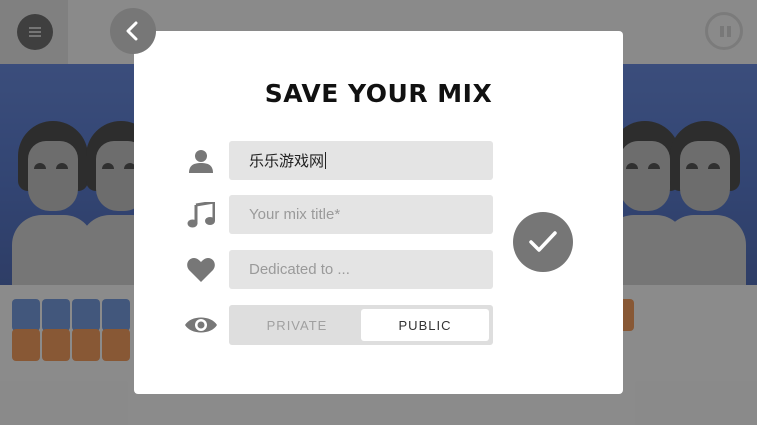  What do you see at coordinates (425, 325) in the screenshot?
I see `public-option: PUBLIC` at bounding box center [425, 325].